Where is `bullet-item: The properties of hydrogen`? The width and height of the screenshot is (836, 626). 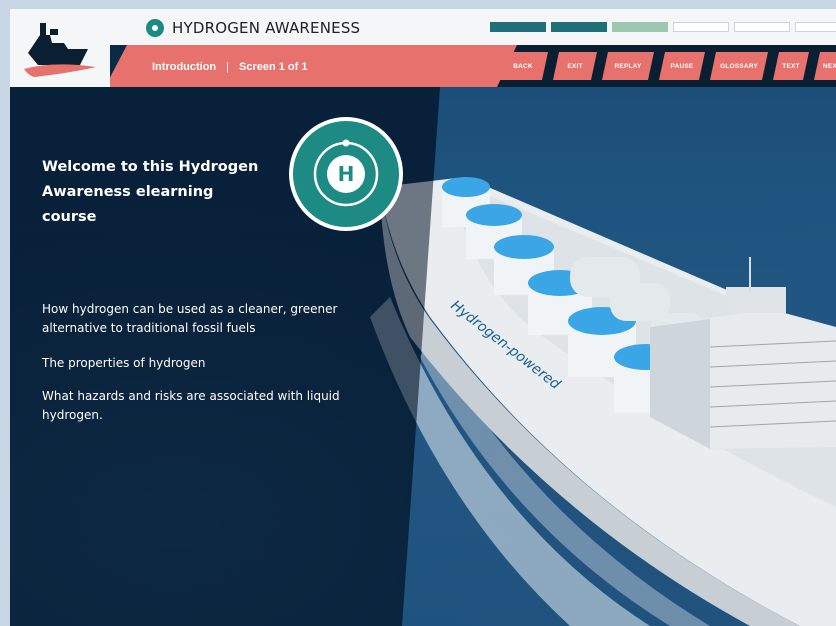
bullet-item: The properties of hydrogen is located at coordinates (124, 363).